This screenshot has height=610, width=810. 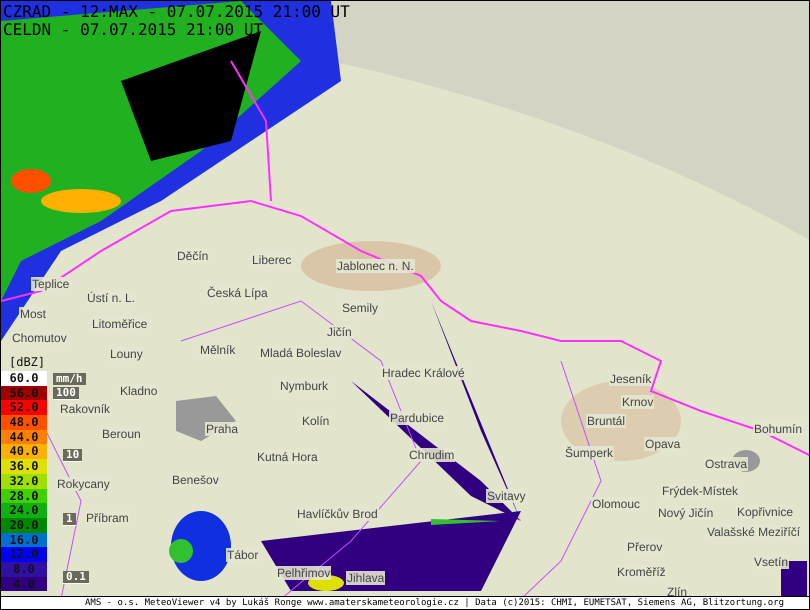 What do you see at coordinates (726, 464) in the screenshot?
I see `city-label: Ostrava` at bounding box center [726, 464].